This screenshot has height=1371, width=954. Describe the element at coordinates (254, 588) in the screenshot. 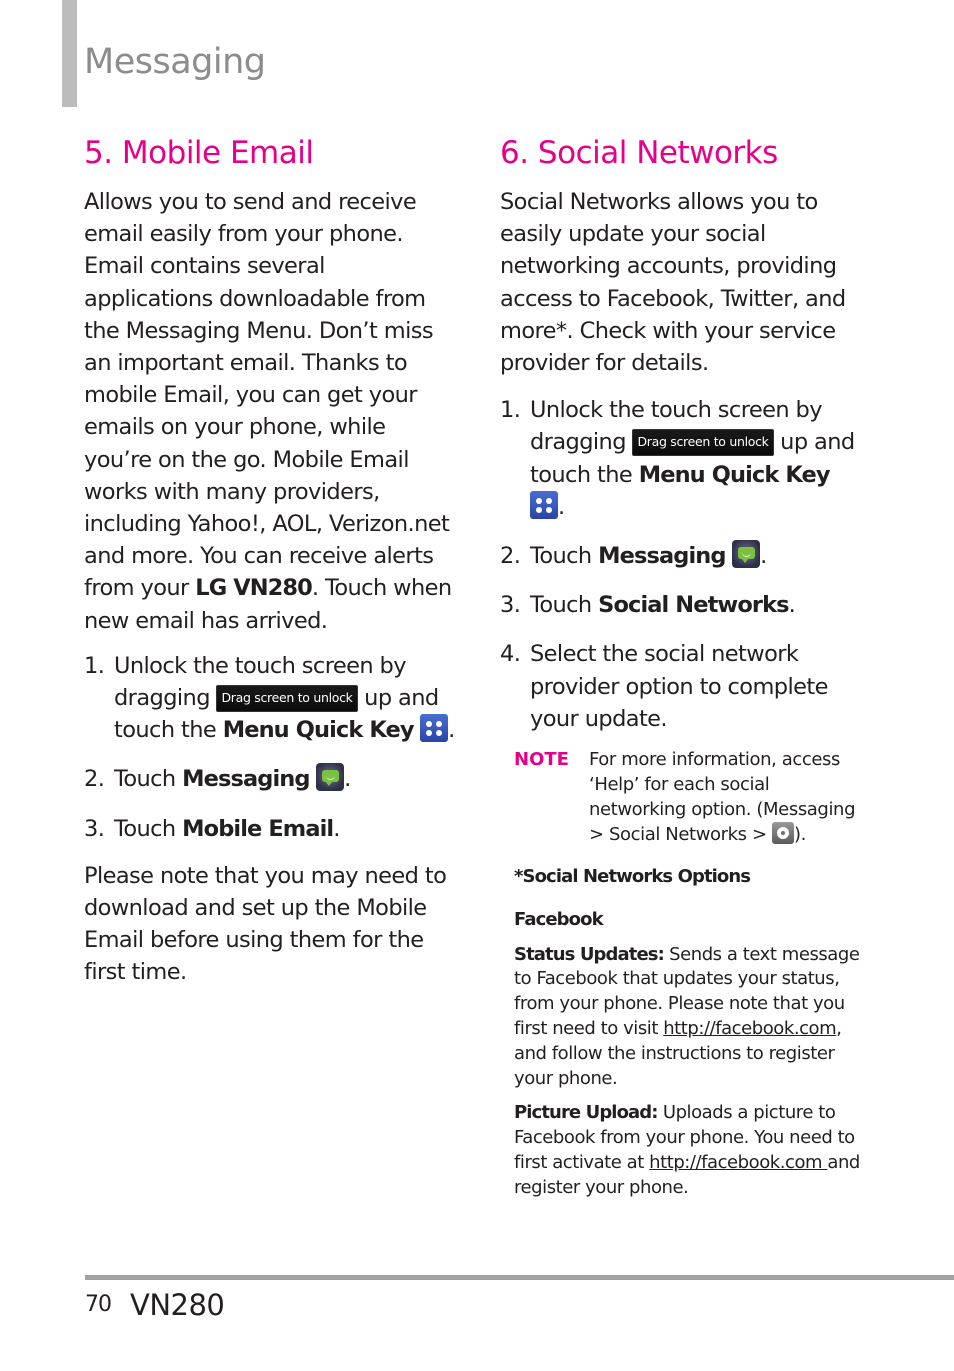

I see `model-name-bold: LG VN280` at that location.